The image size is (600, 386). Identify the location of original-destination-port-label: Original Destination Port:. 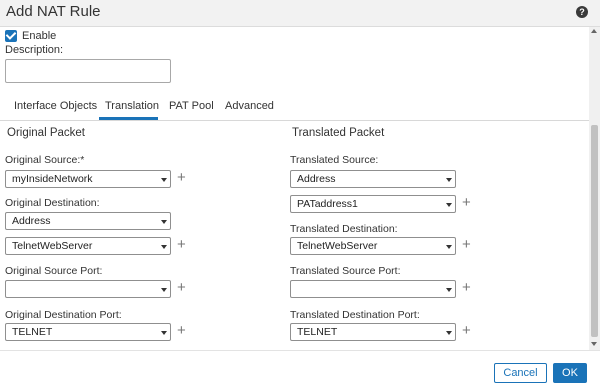
(63, 315).